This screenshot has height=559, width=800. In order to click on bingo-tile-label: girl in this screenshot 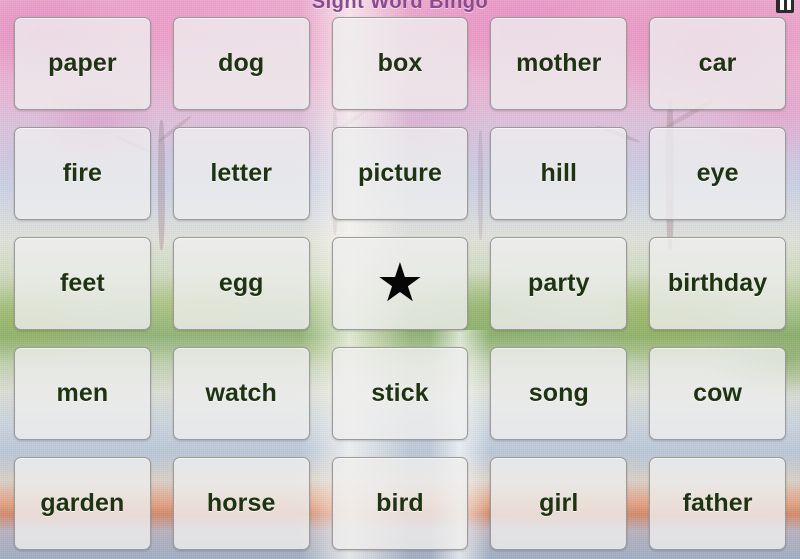, I will do `click(559, 503)`.